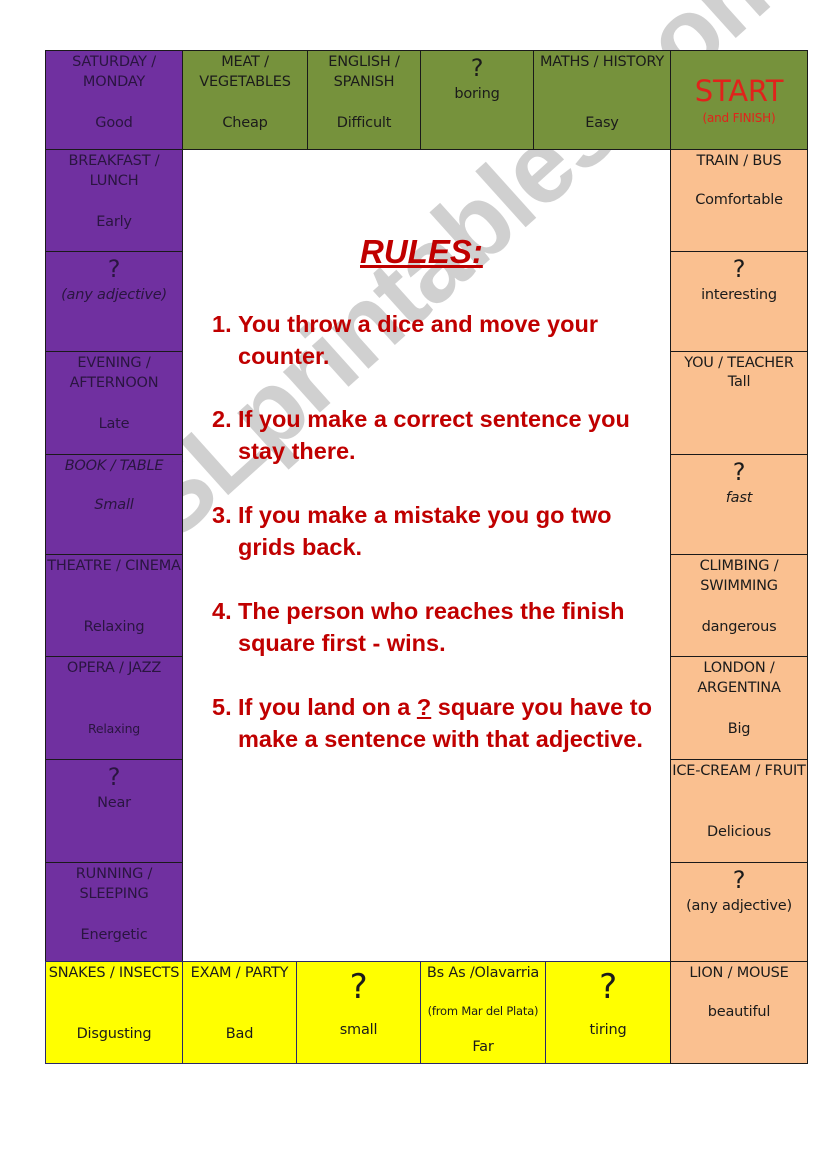 The height and width of the screenshot is (1169, 821). What do you see at coordinates (245, 72) in the screenshot?
I see `square-topic: MEAT / VEGETABLES` at bounding box center [245, 72].